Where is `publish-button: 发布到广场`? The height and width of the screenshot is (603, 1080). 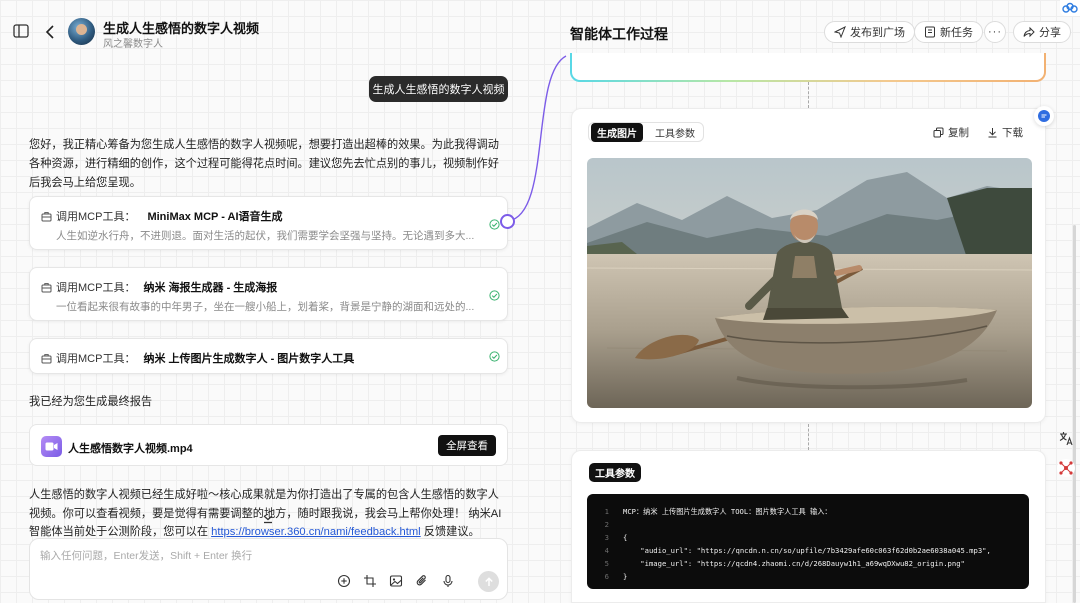 publish-button: 发布到广场 is located at coordinates (869, 32).